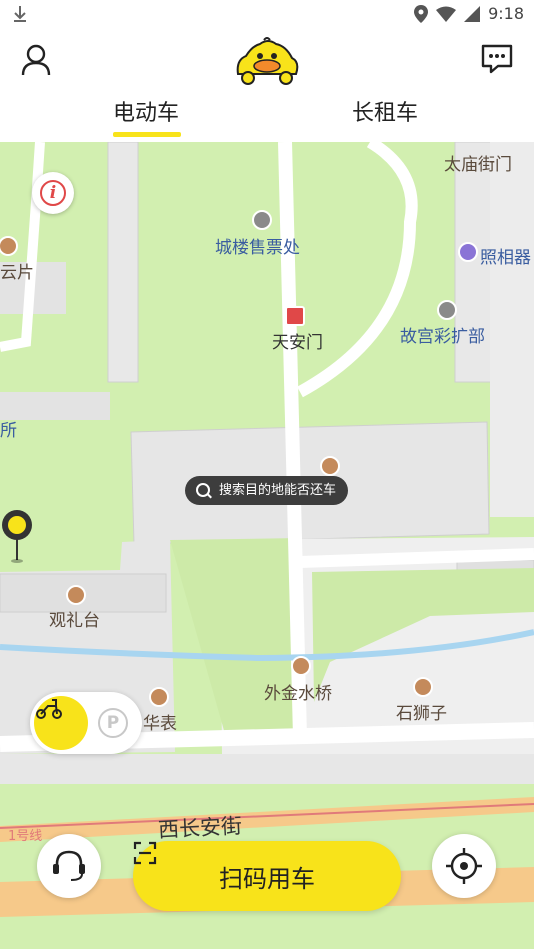  I want to click on info-icon: i, so click(53, 193).